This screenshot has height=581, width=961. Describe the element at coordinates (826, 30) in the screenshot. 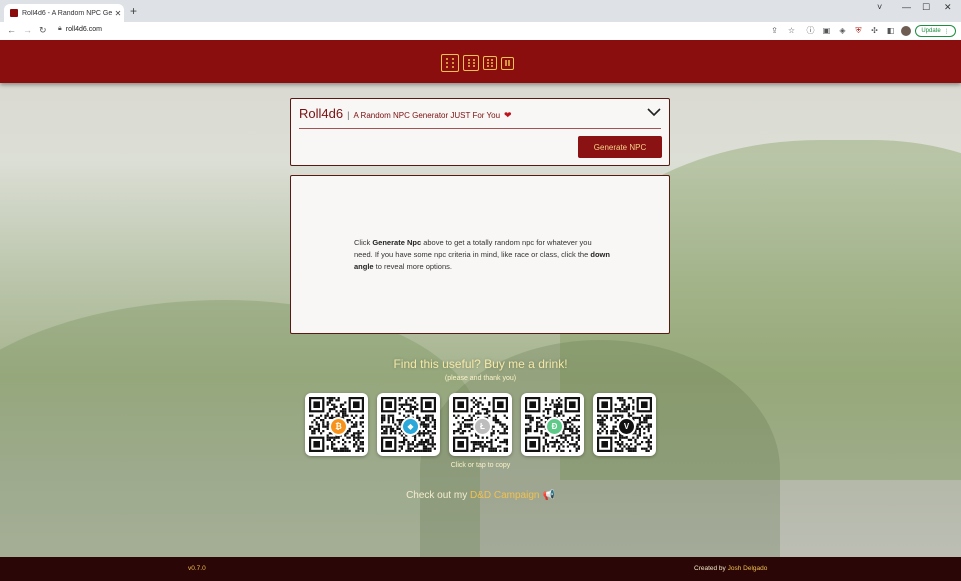

I see `extension-square-icon: ▣` at that location.